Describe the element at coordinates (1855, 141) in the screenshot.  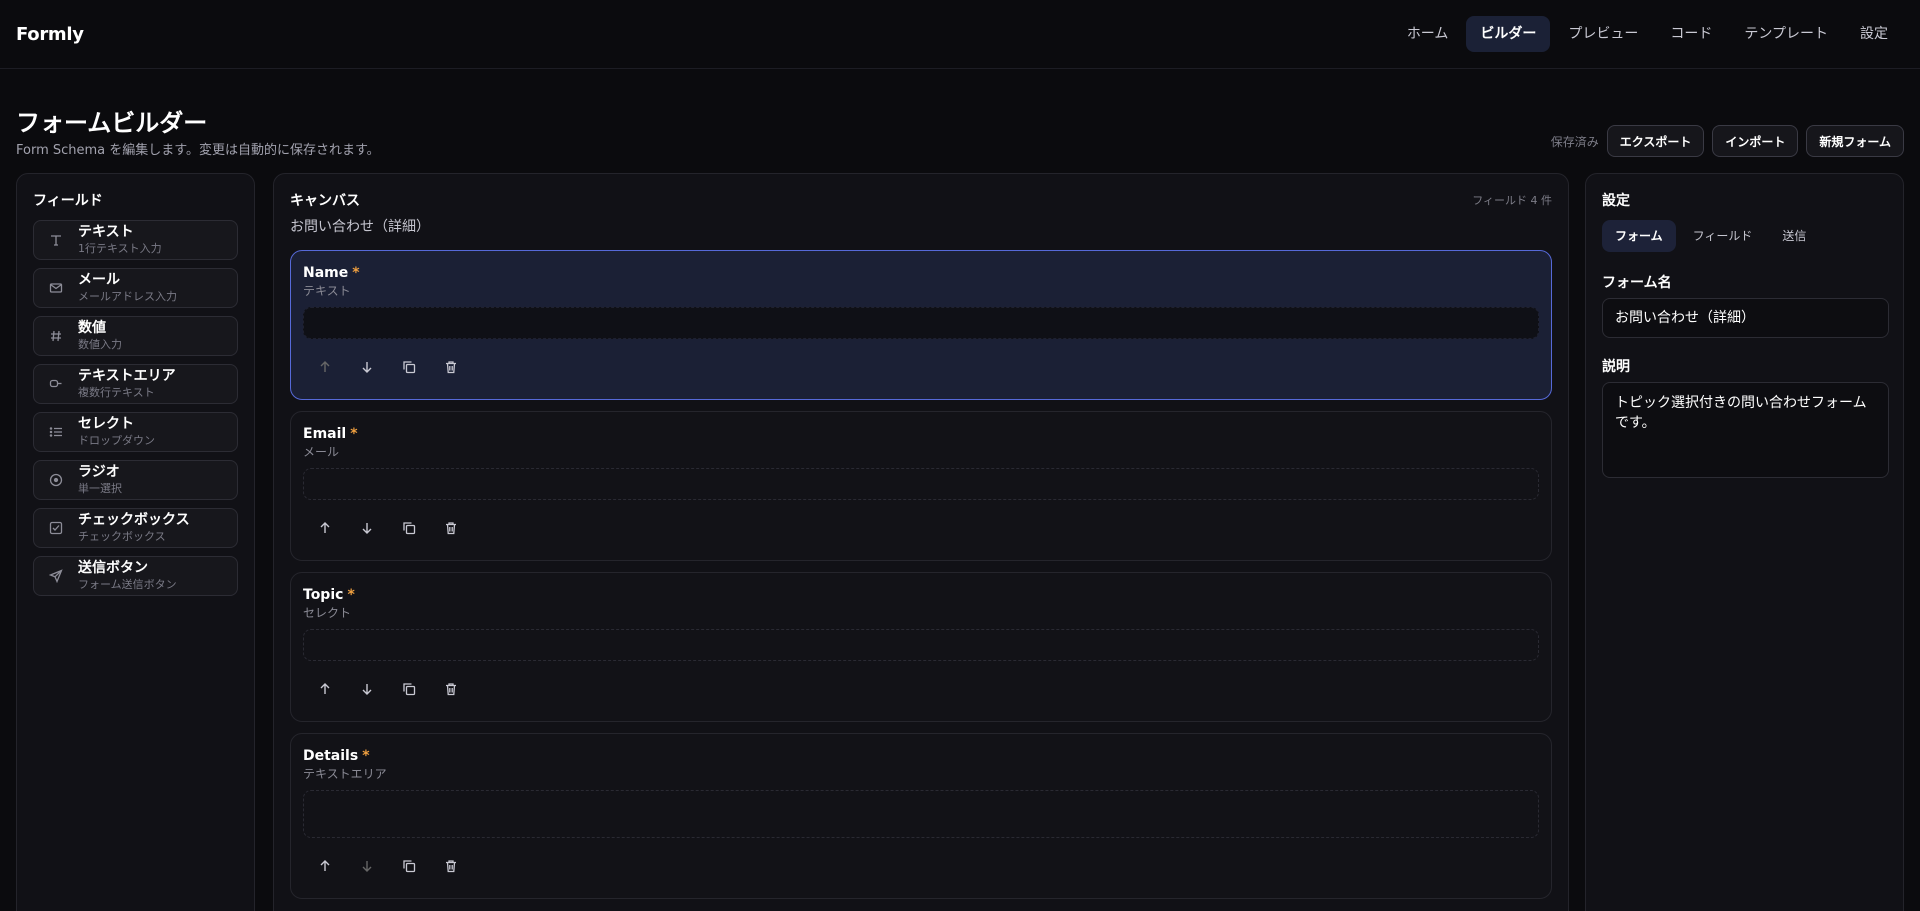
I see `new-form-button: 新規フォーム` at that location.